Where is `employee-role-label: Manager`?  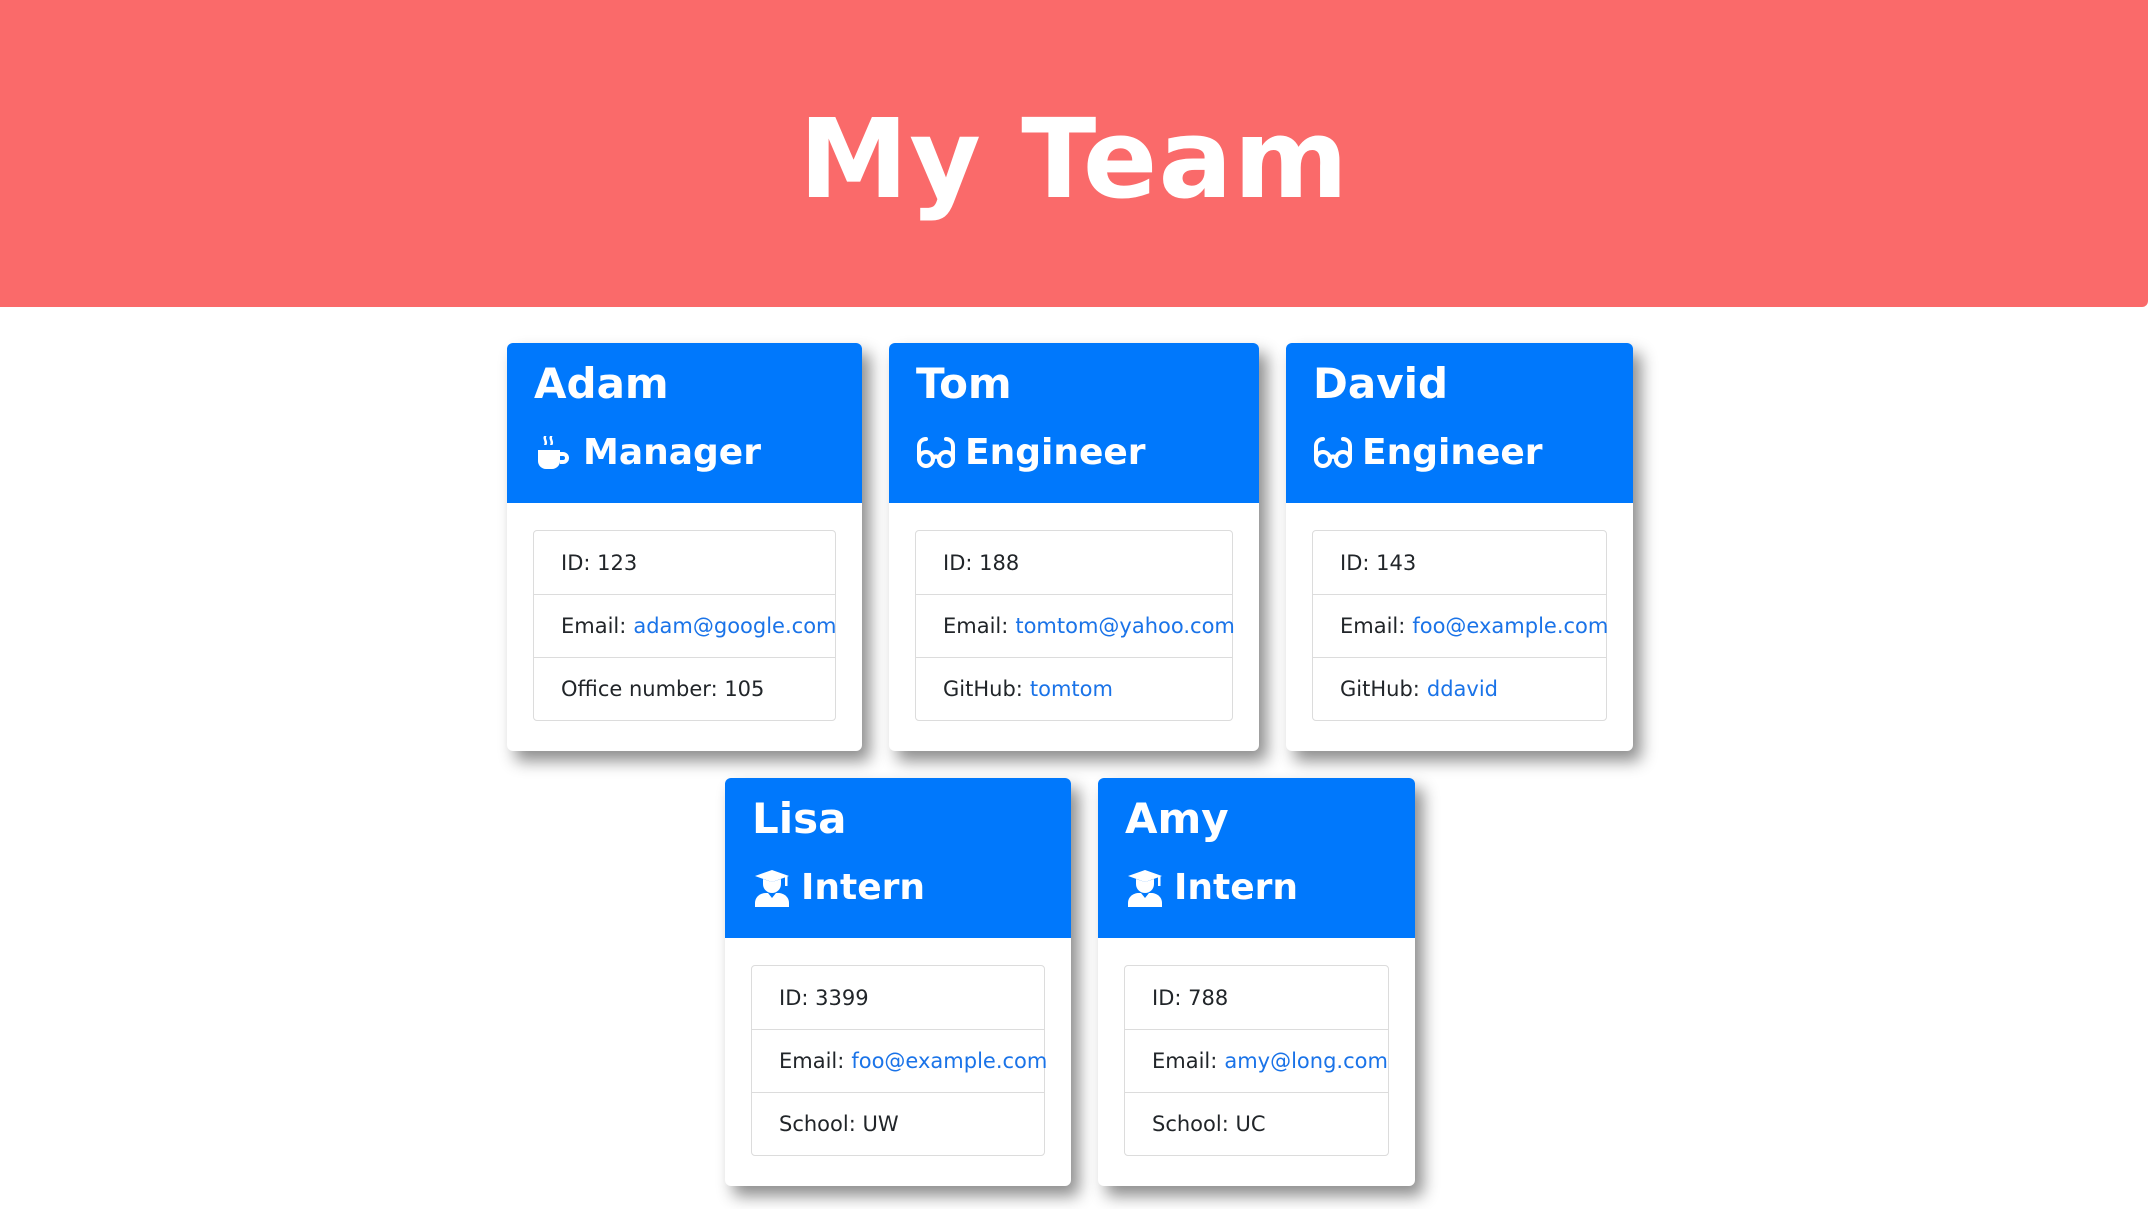
employee-role-label: Manager is located at coordinates (672, 452).